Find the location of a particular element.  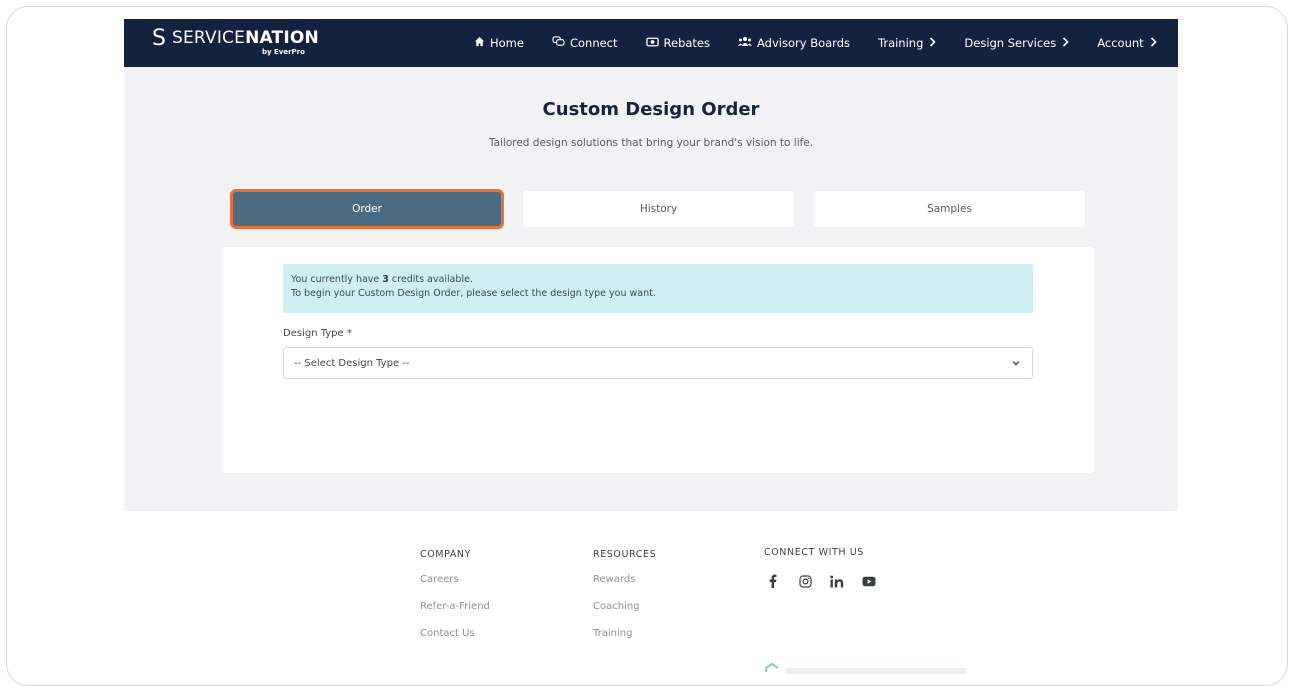

chat-icon is located at coordinates (558, 43).